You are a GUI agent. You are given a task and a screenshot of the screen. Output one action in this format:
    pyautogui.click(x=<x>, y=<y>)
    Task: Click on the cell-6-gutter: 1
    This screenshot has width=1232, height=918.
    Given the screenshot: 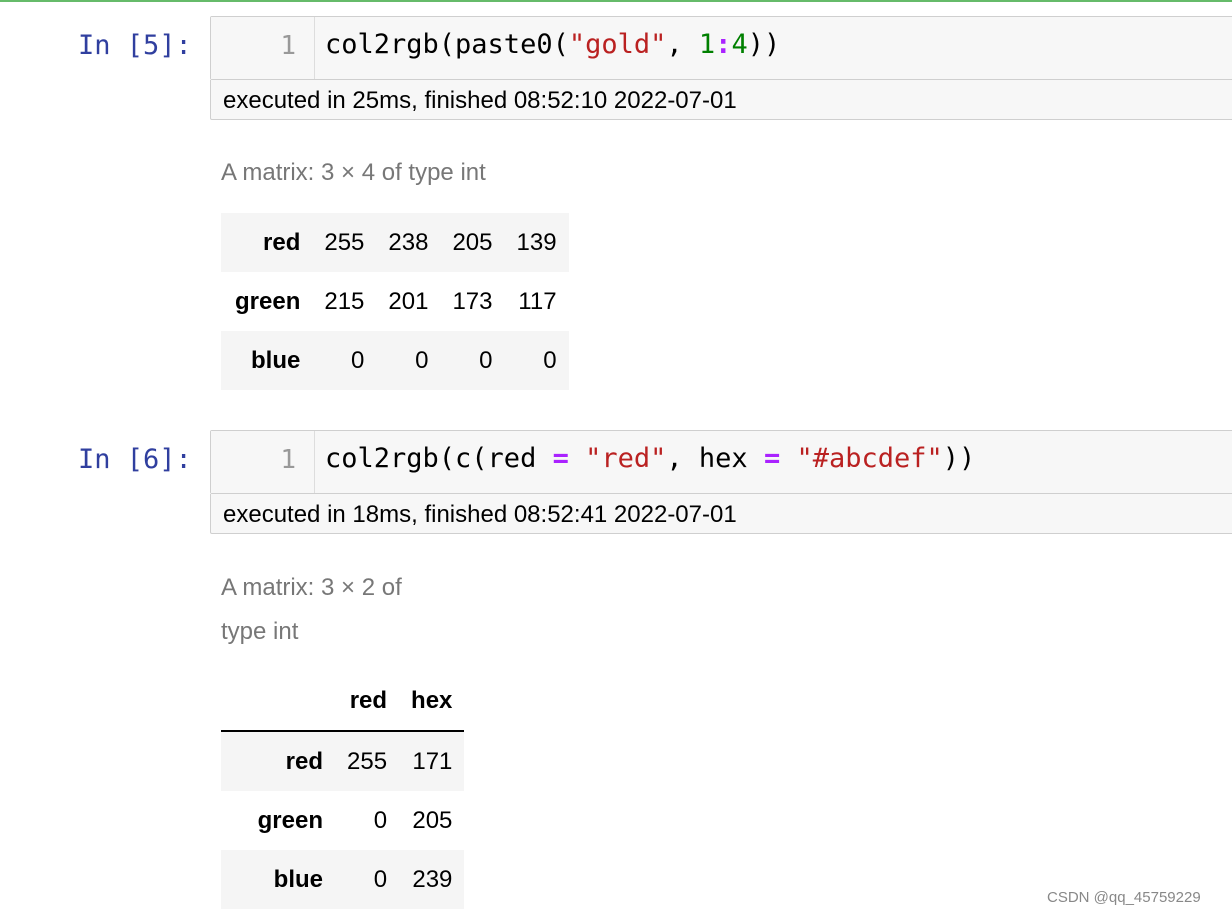 What is the action you would take?
    pyautogui.click(x=263, y=462)
    